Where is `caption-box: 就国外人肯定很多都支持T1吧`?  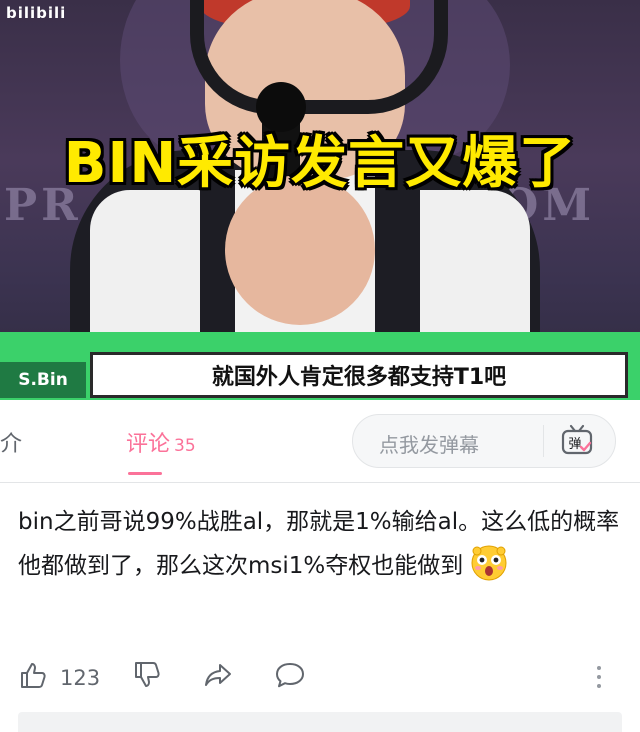
caption-box: 就国外人肯定很多都支持T1吧 is located at coordinates (359, 375).